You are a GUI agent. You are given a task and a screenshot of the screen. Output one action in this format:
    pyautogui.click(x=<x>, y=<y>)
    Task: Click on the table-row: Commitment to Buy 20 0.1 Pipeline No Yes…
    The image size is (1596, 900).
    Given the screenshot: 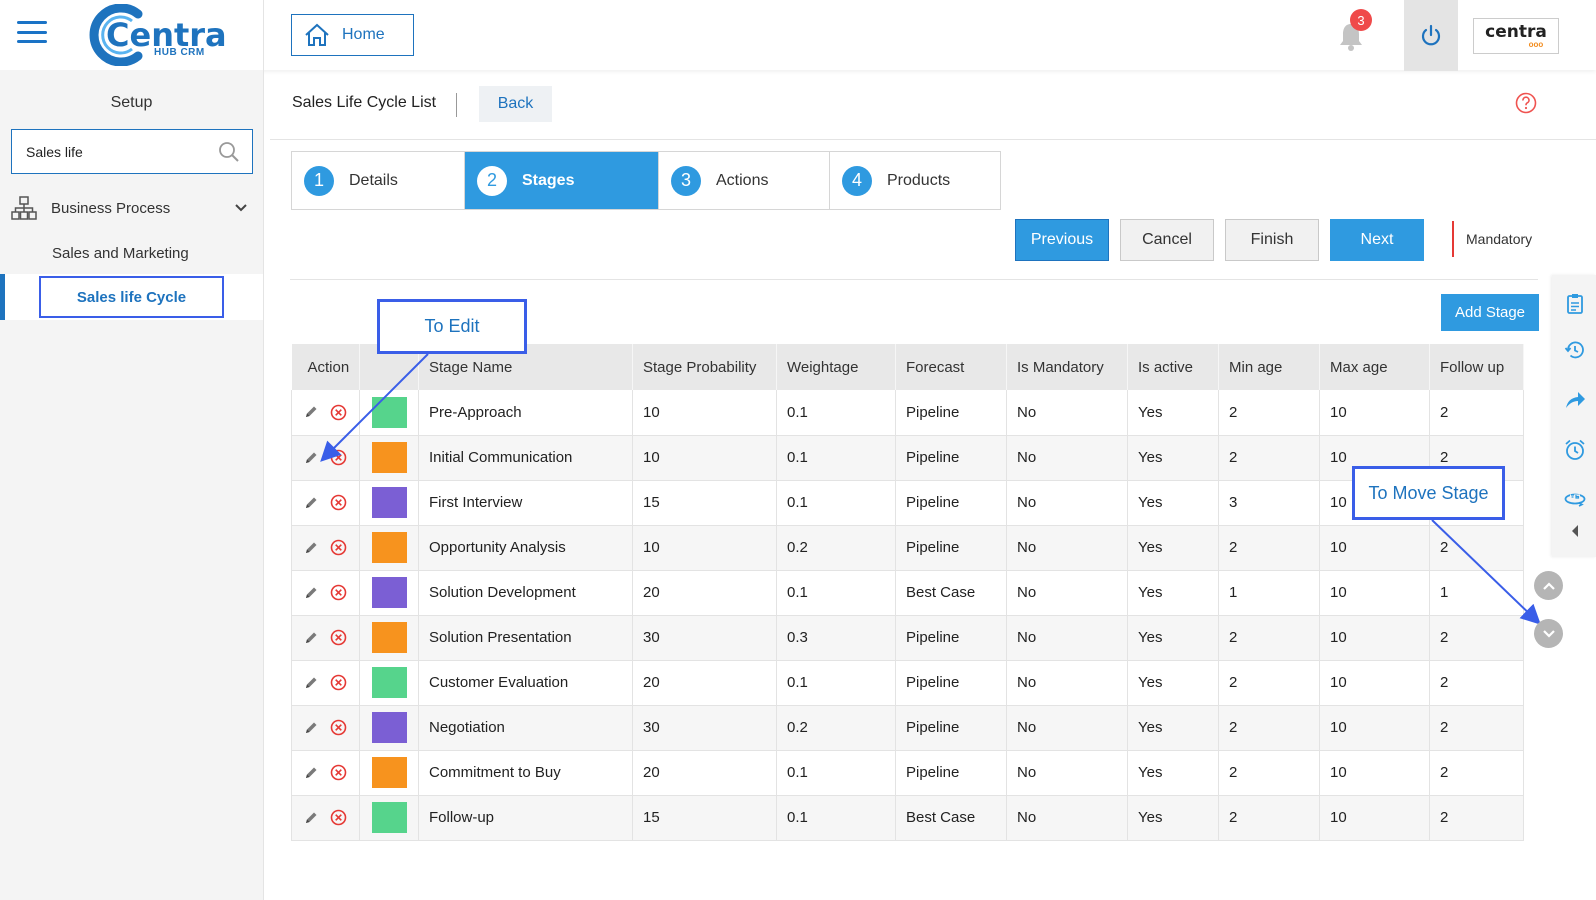 What is the action you would take?
    pyautogui.click(x=907, y=773)
    